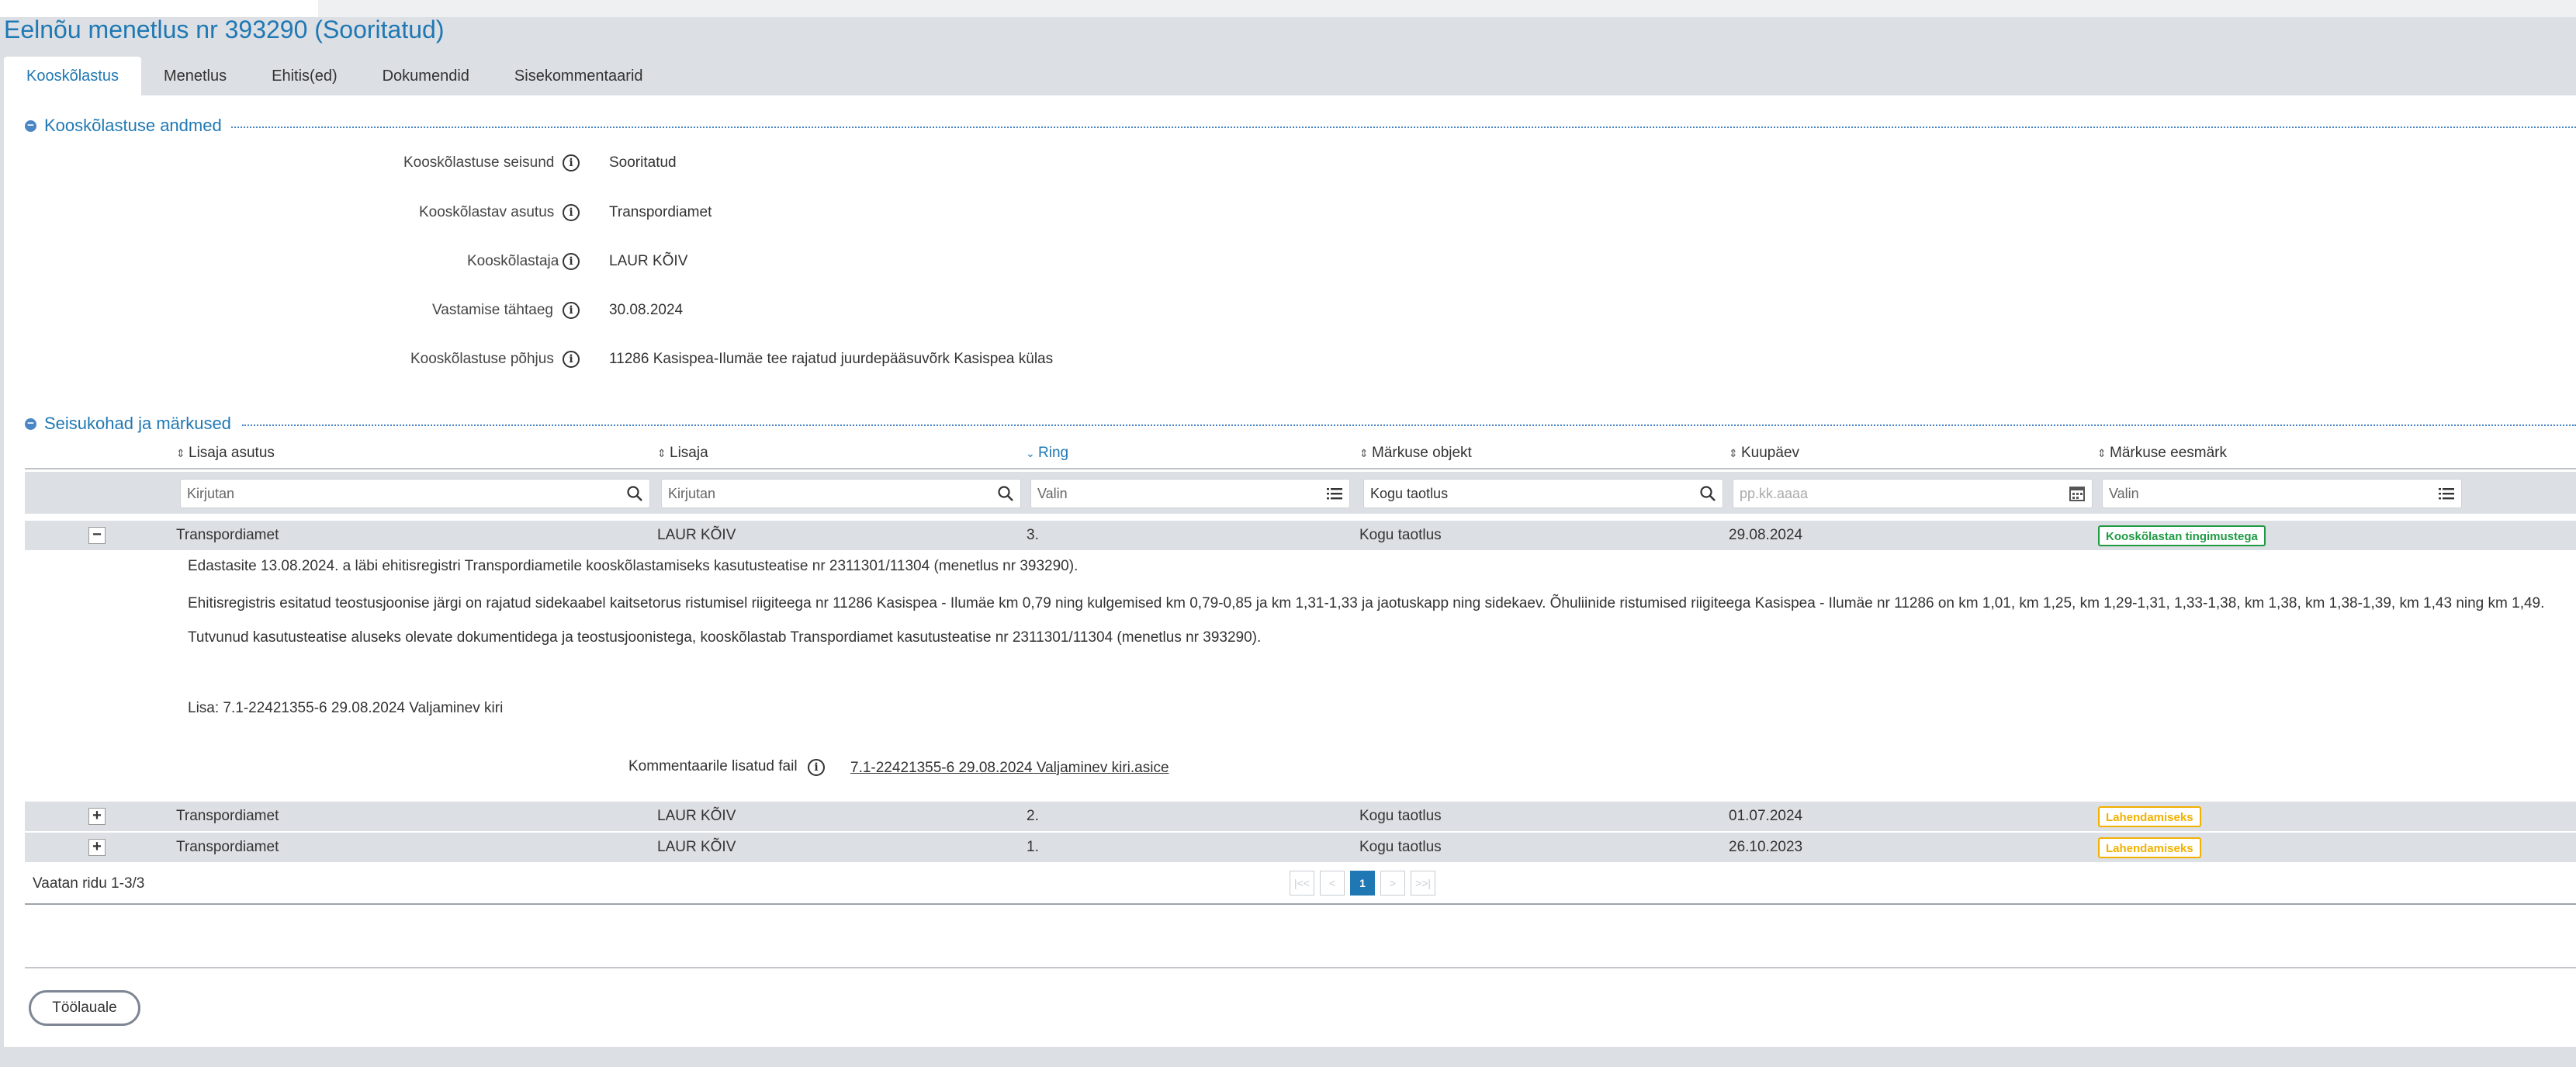 The height and width of the screenshot is (1067, 2576). What do you see at coordinates (1415, 453) in the screenshot?
I see `column-header-markuse-objekt: ⇕ Märkuse objekt` at bounding box center [1415, 453].